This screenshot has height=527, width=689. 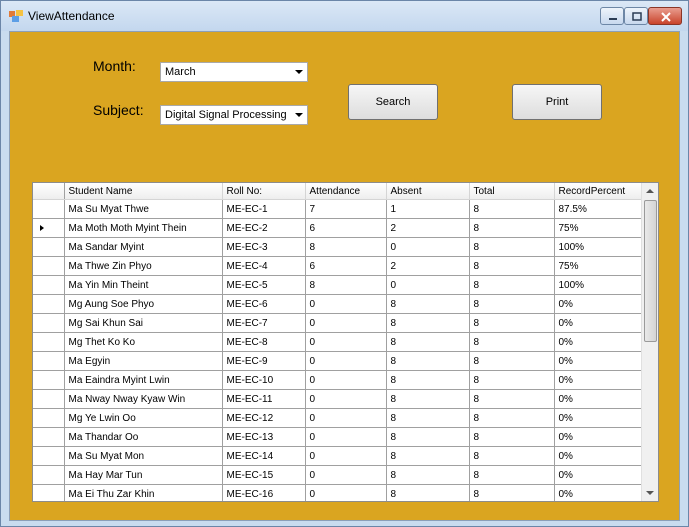 I want to click on cell-student-name: Mg Aung Soe Phyo, so click(x=143, y=304).